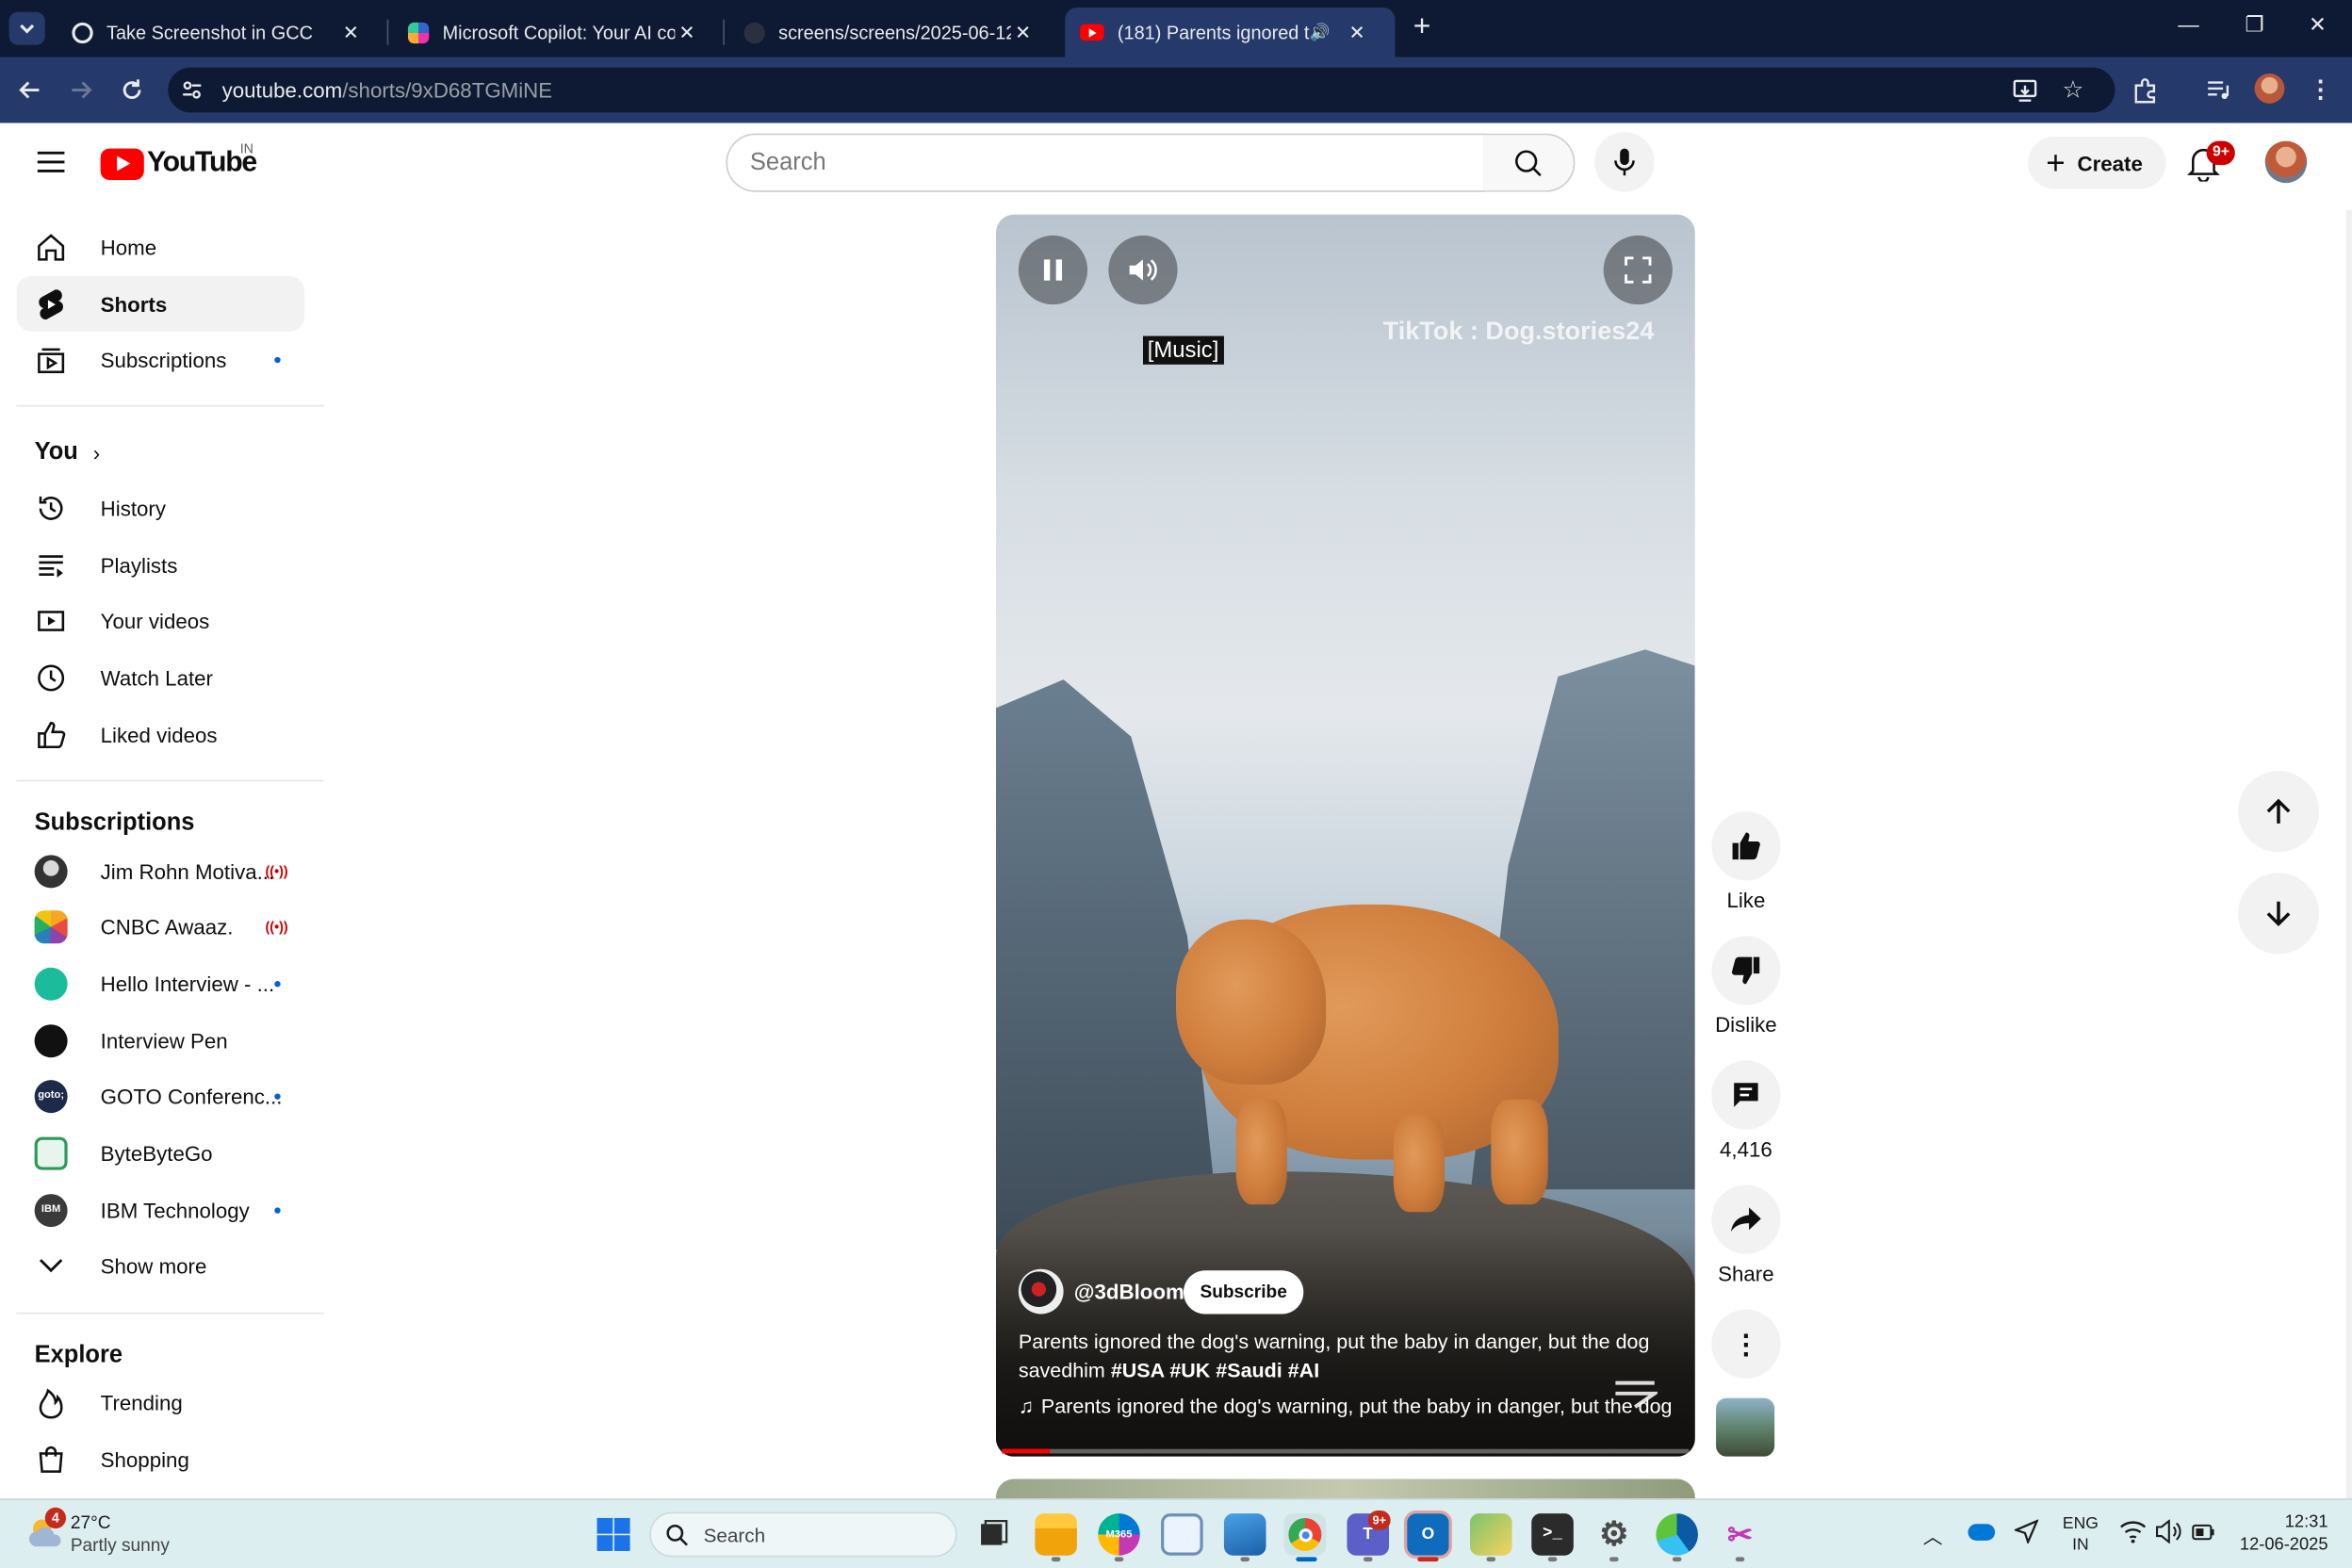 This screenshot has height=1568, width=2352. Describe the element at coordinates (1933, 1535) in the screenshot. I see `show-hidden-icons-button: ︿` at that location.